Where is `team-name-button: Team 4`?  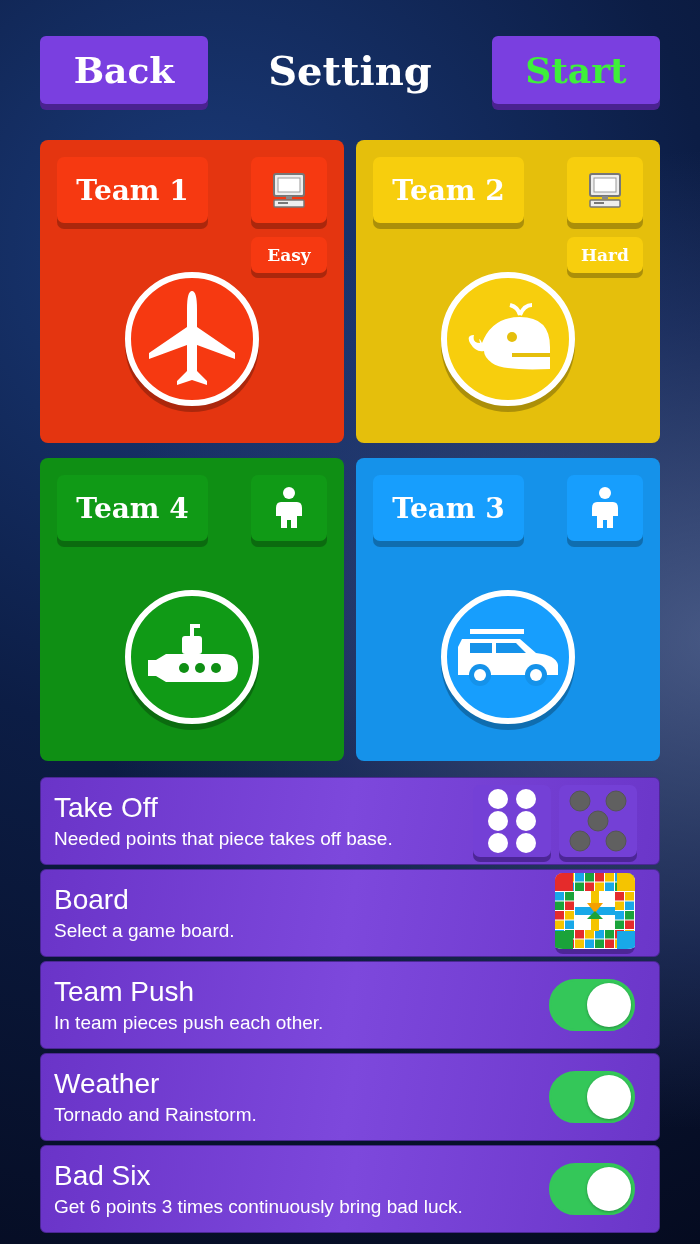
team-name-button: Team 4 is located at coordinates (132, 508).